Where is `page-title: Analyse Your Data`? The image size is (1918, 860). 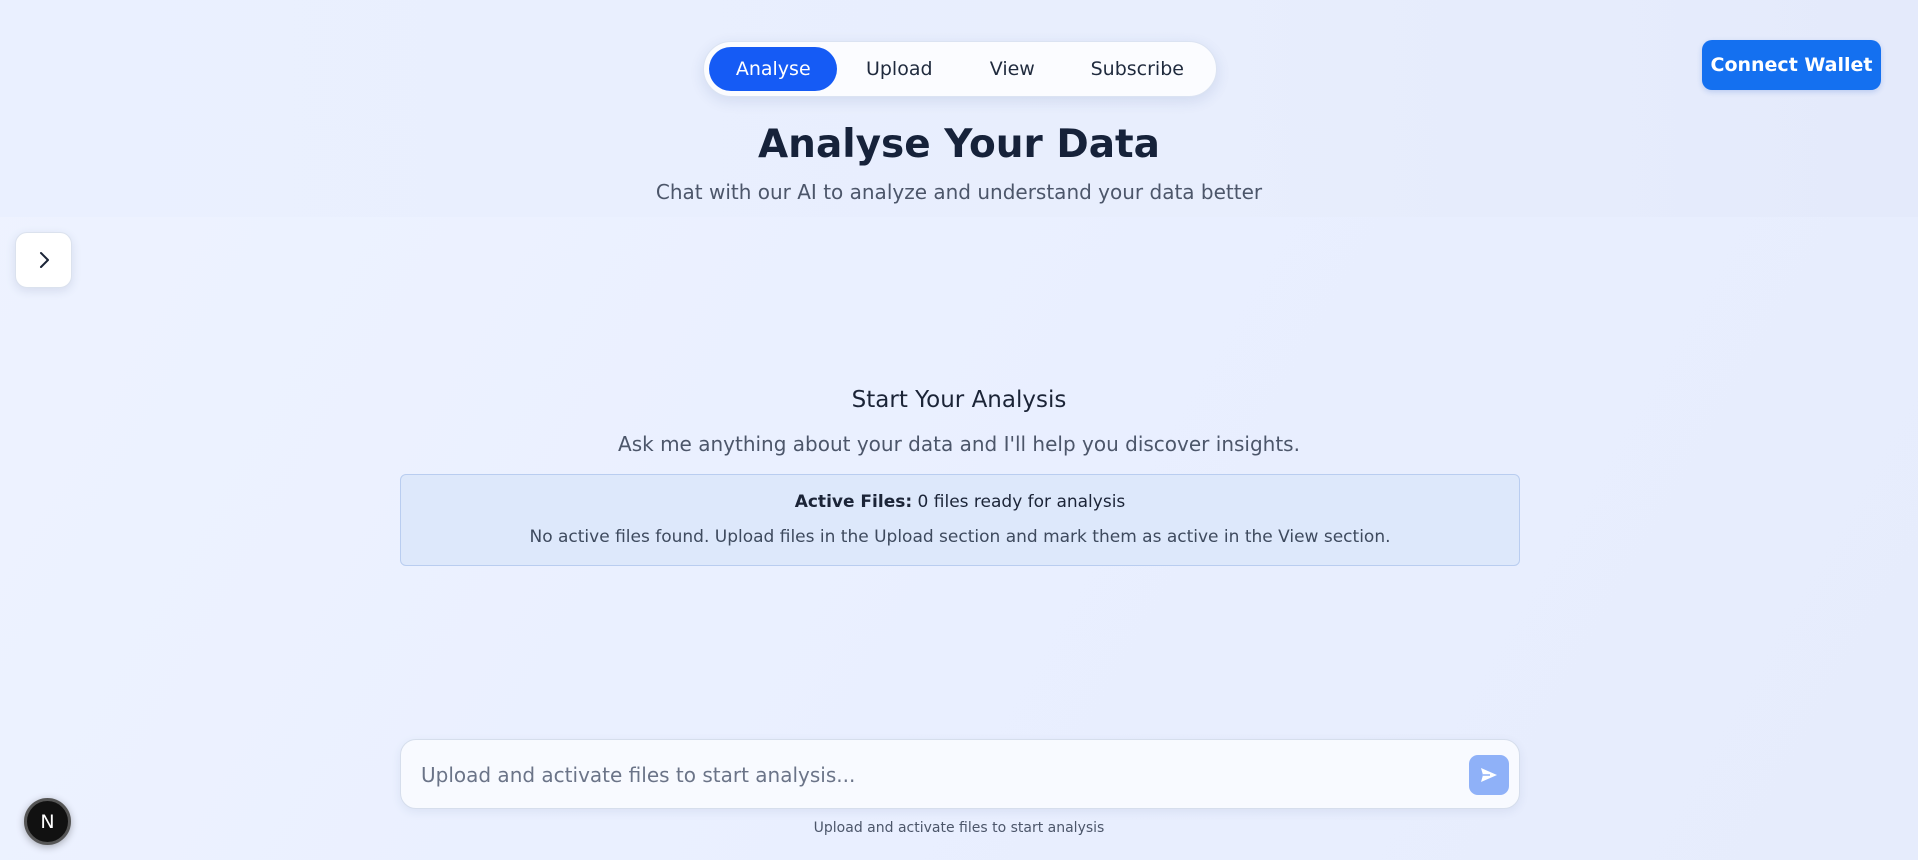
page-title: Analyse Your Data is located at coordinates (959, 144).